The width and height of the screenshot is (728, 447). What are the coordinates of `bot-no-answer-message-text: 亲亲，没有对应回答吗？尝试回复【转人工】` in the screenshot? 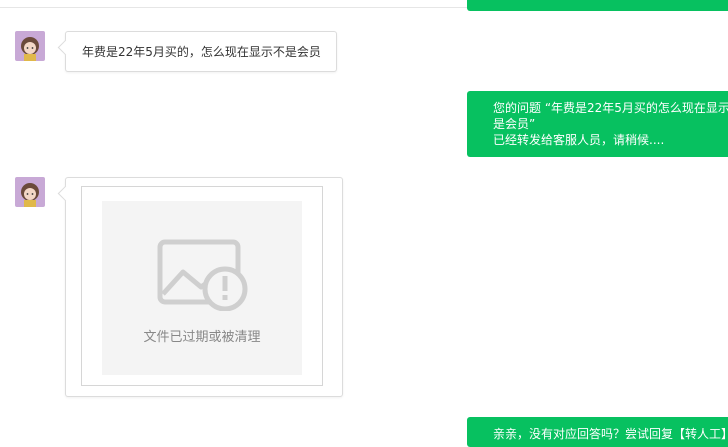 It's located at (610, 434).